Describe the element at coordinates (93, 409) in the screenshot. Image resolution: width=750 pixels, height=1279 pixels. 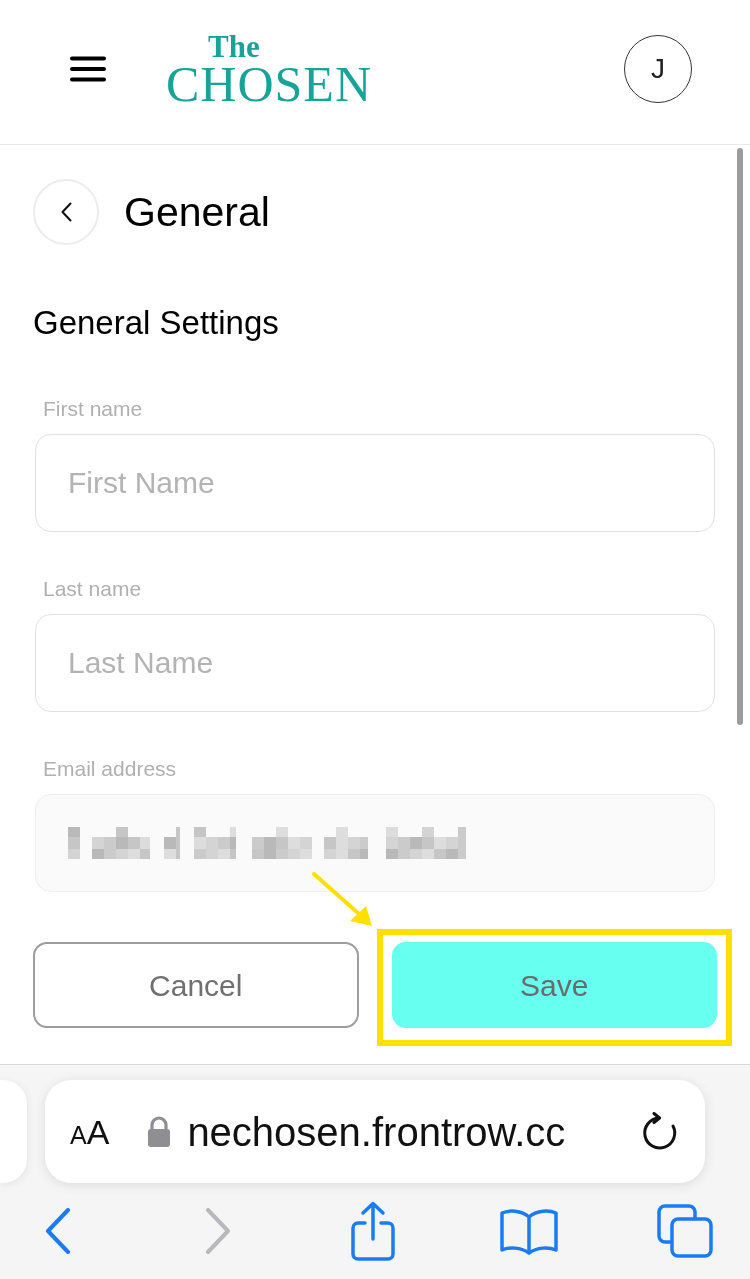
I see `field-label: First name` at that location.